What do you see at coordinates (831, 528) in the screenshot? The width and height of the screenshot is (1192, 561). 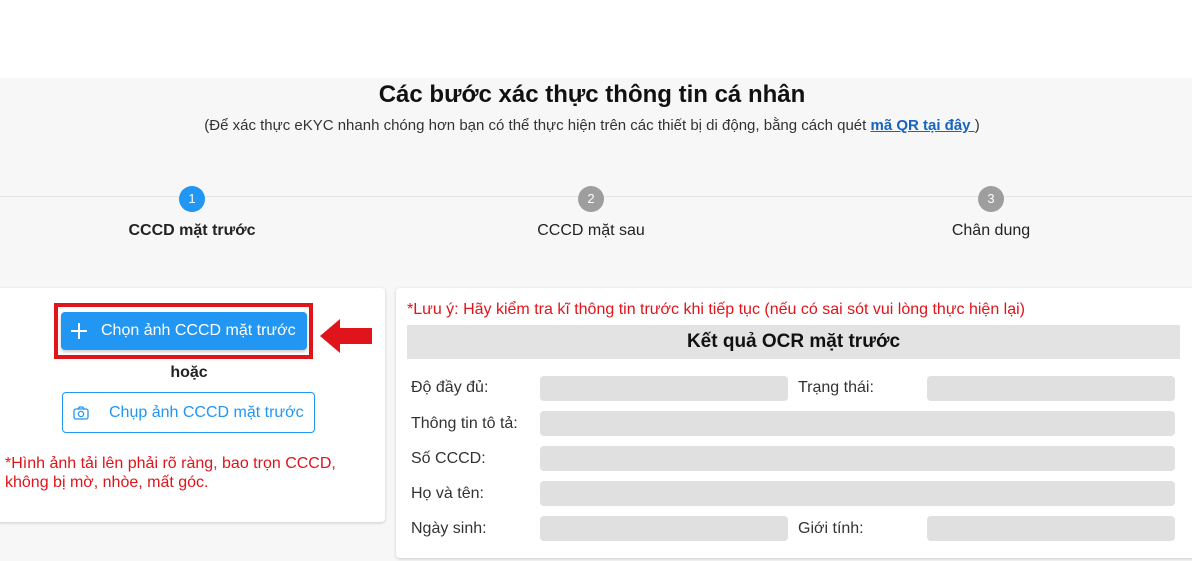 I see `gender-label: Giới tính:` at bounding box center [831, 528].